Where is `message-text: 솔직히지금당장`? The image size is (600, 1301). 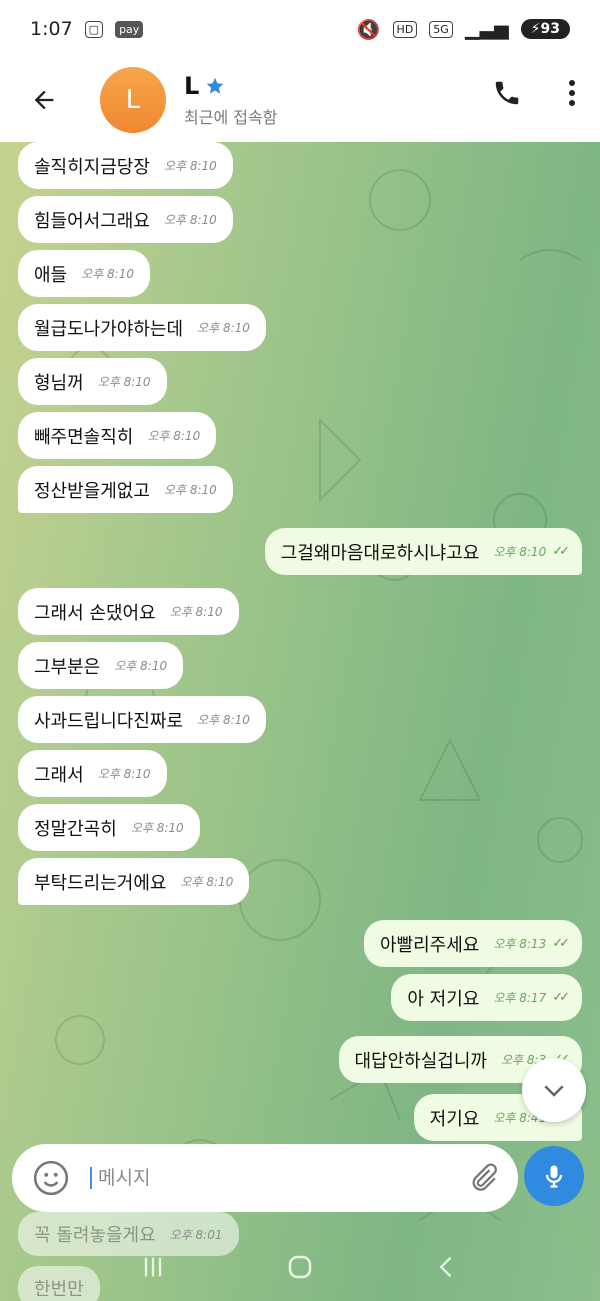 message-text: 솔직히지금당장 is located at coordinates (92, 167).